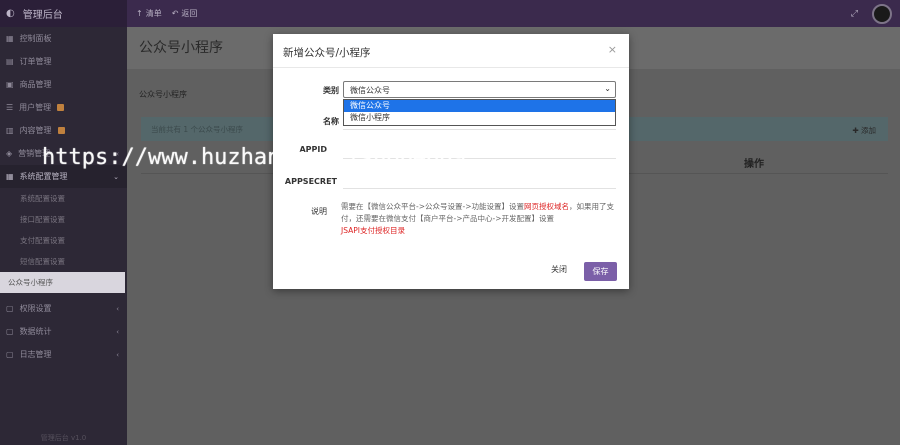 The height and width of the screenshot is (445, 900). Describe the element at coordinates (63, 84) in the screenshot. I see `sidebar-item-goods: ▣ 商品管理` at that location.